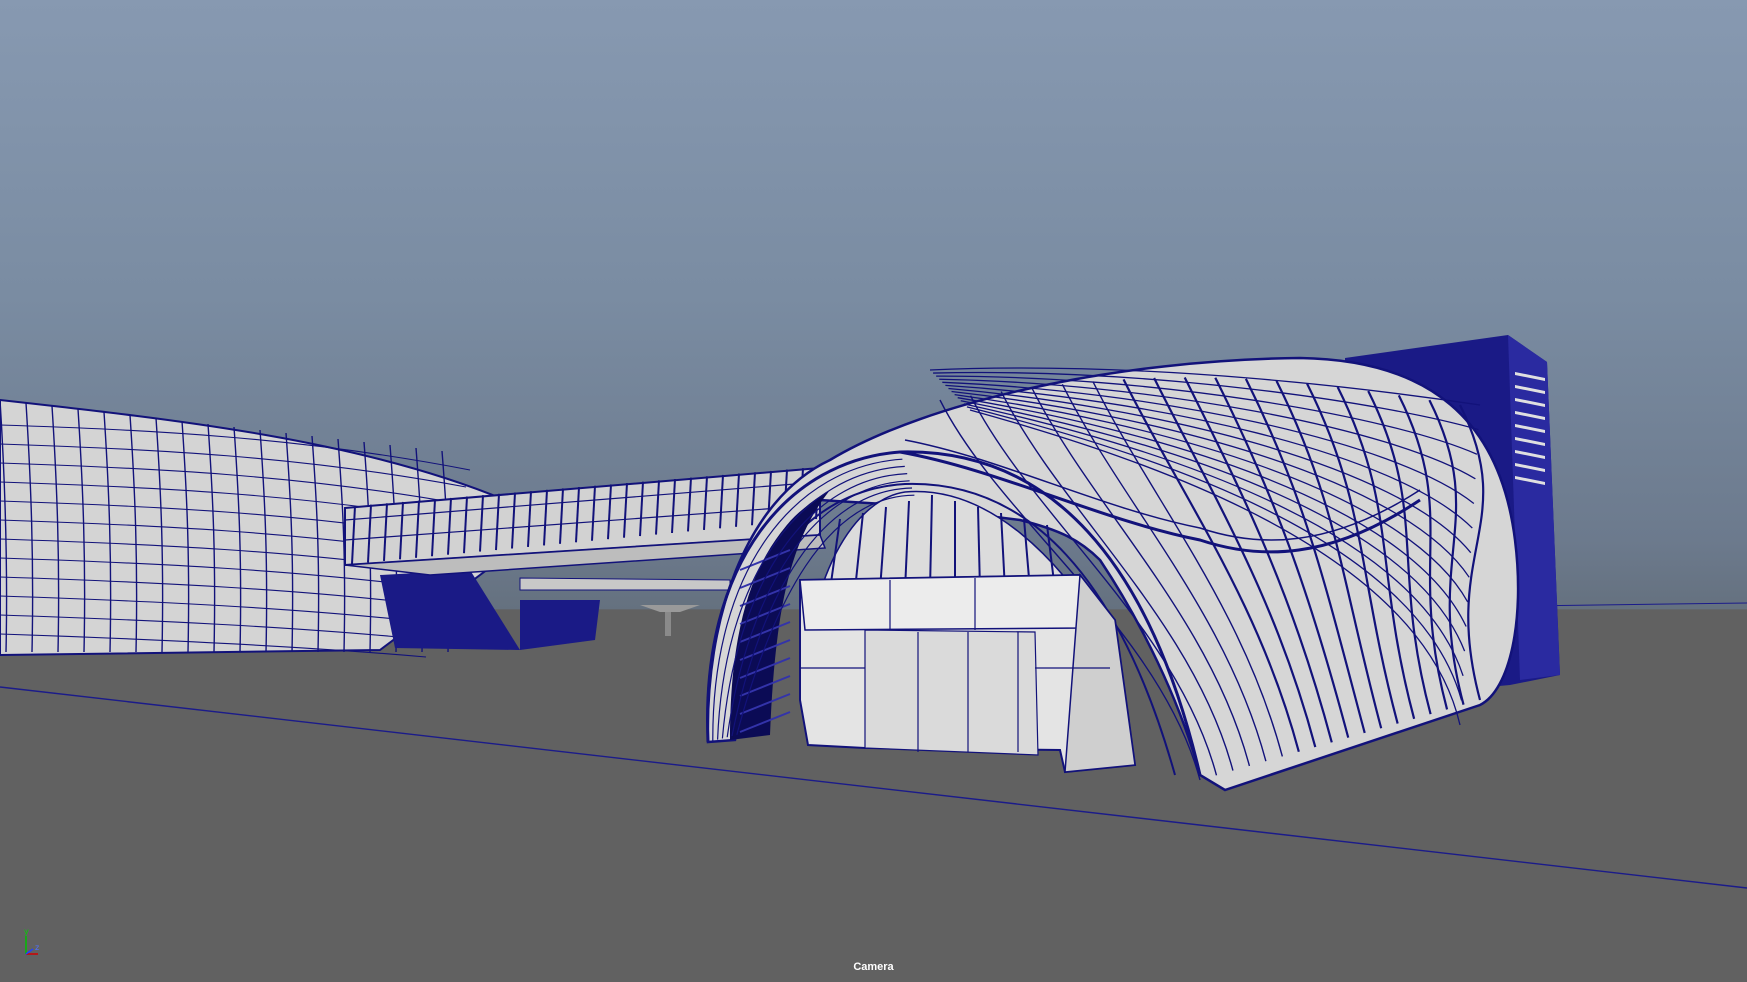  I want to click on axis-z-label: z, so click(37, 947).